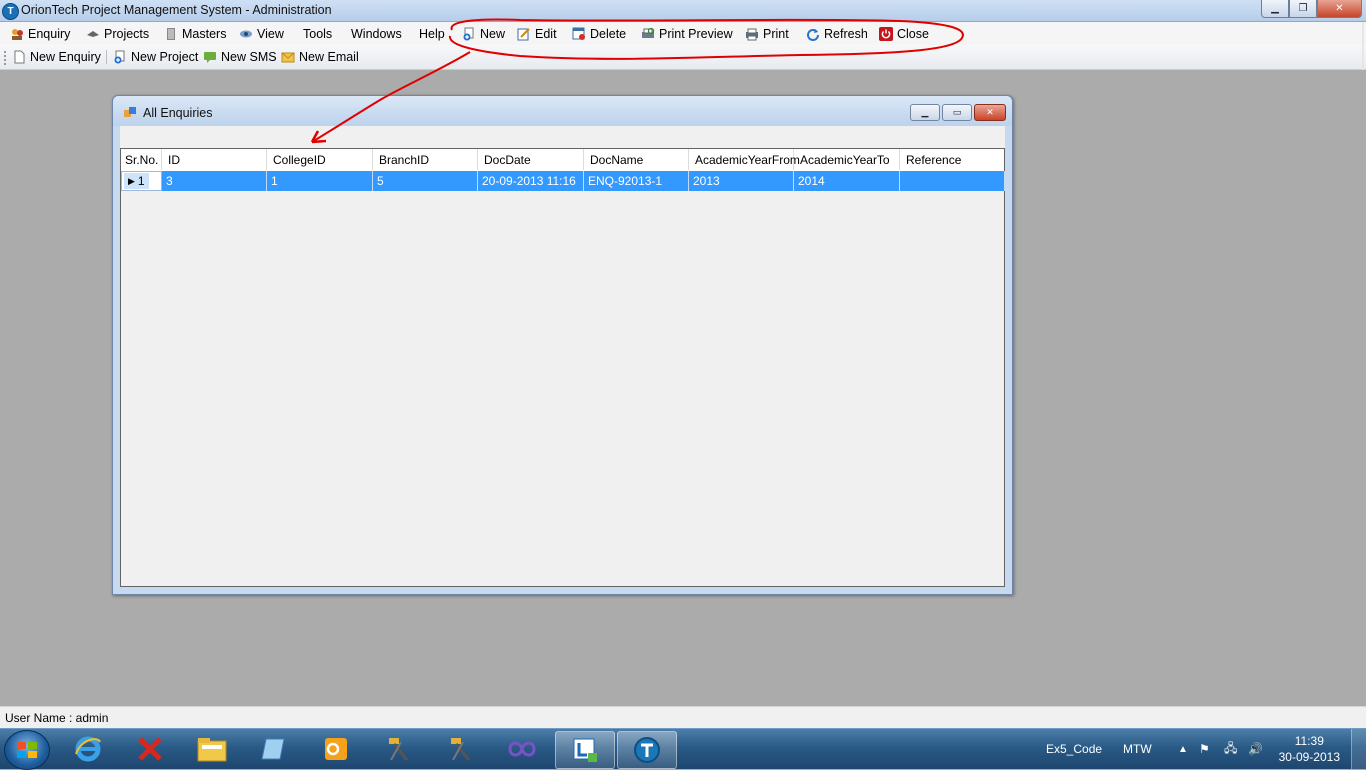  What do you see at coordinates (141, 159) in the screenshot?
I see `column-header: Sr.No.` at bounding box center [141, 159].